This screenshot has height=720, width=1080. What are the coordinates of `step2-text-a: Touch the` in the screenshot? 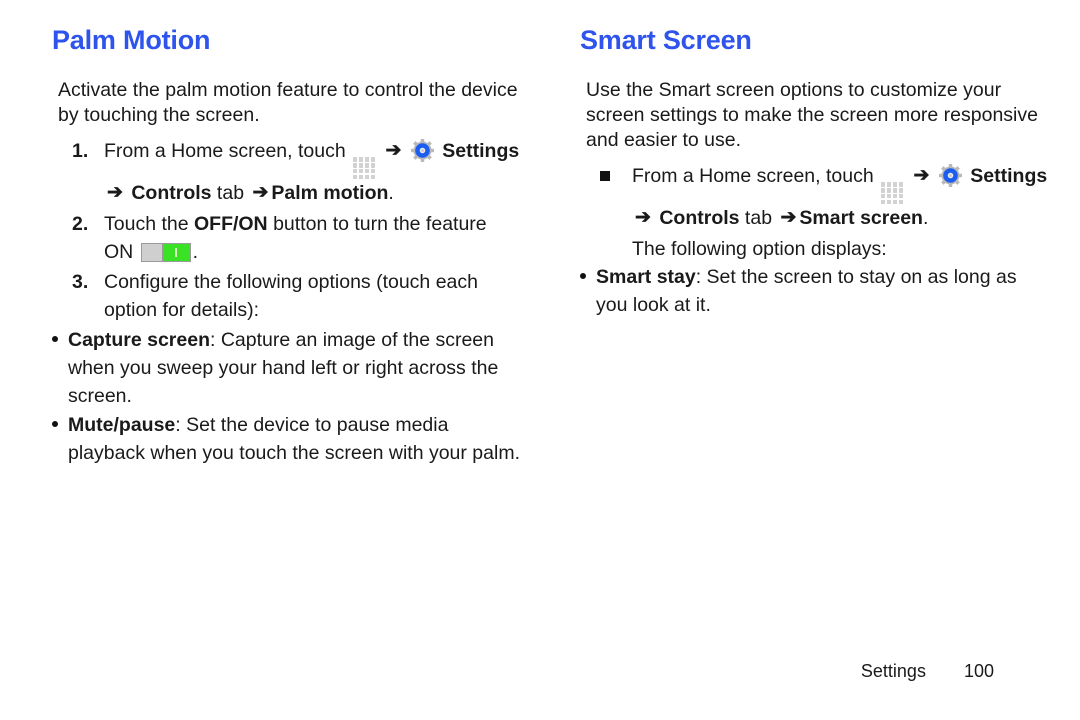 It's located at (149, 224).